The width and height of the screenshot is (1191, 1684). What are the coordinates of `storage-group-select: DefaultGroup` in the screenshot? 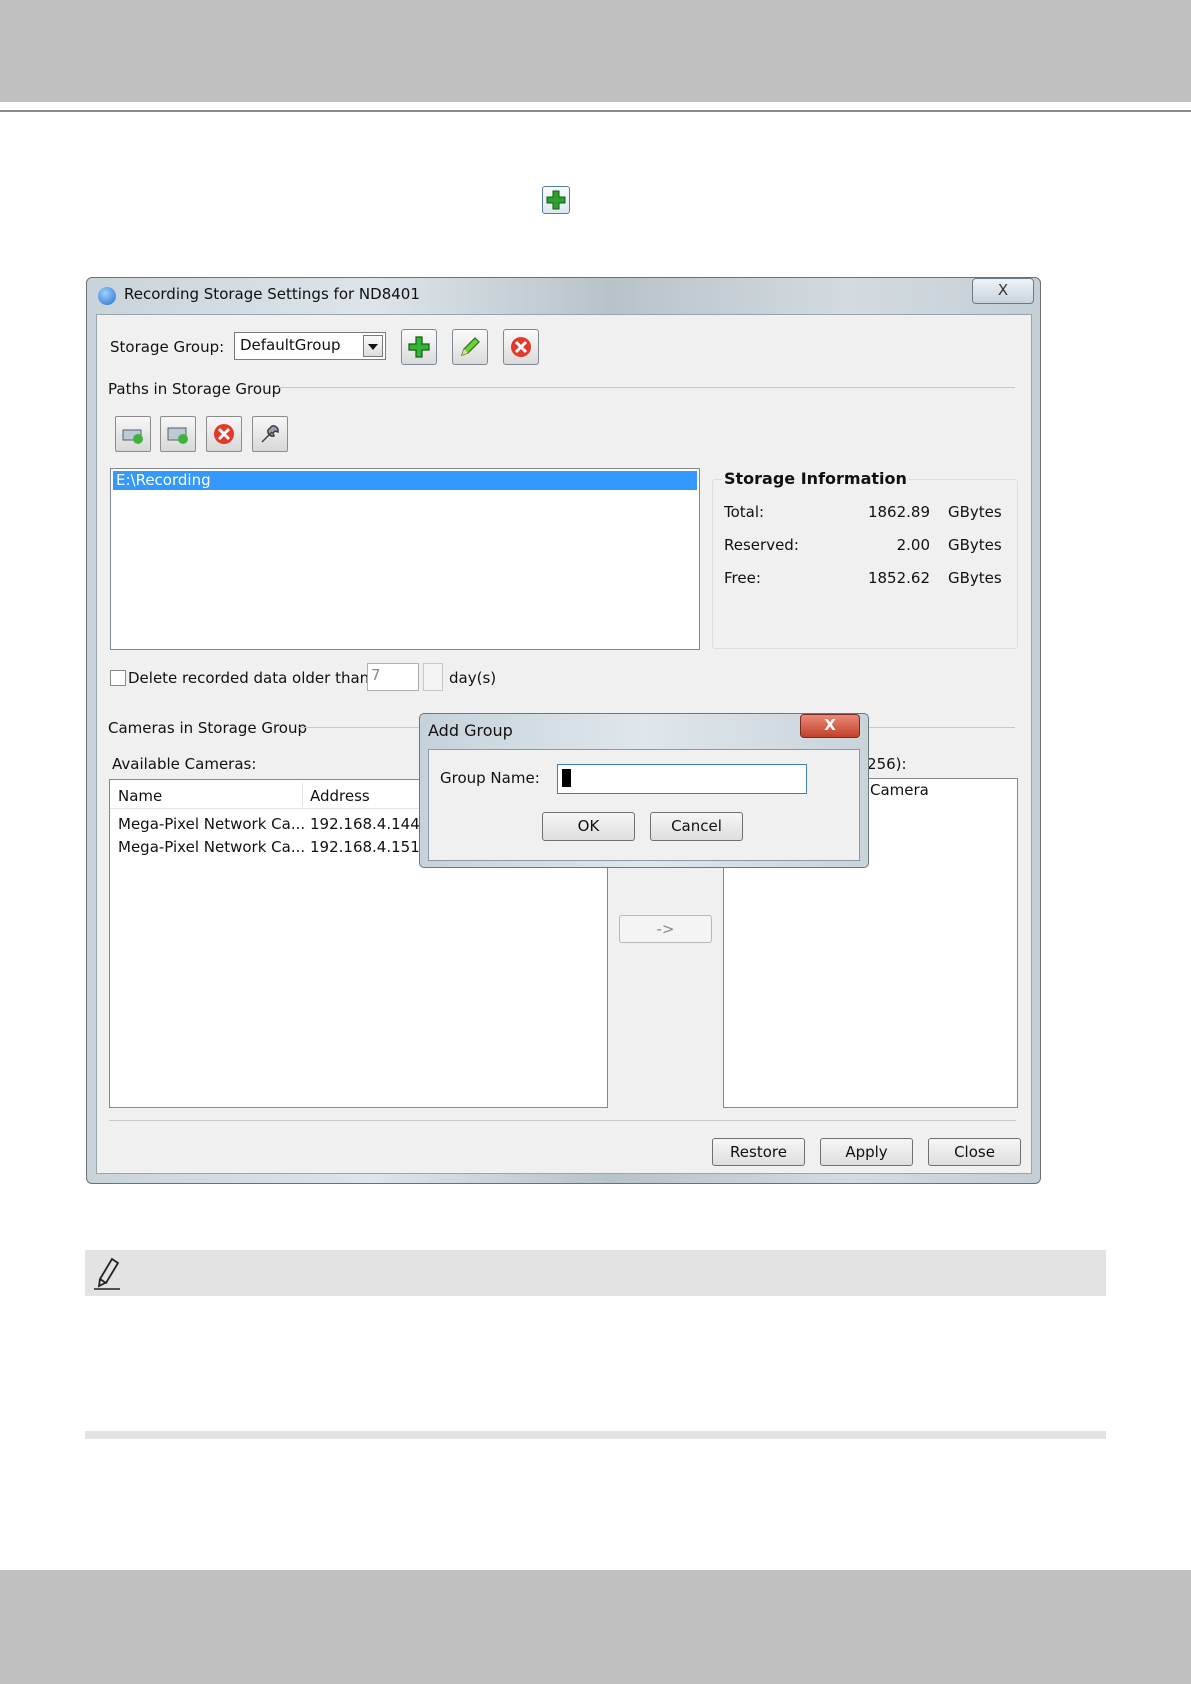 It's located at (310, 346).